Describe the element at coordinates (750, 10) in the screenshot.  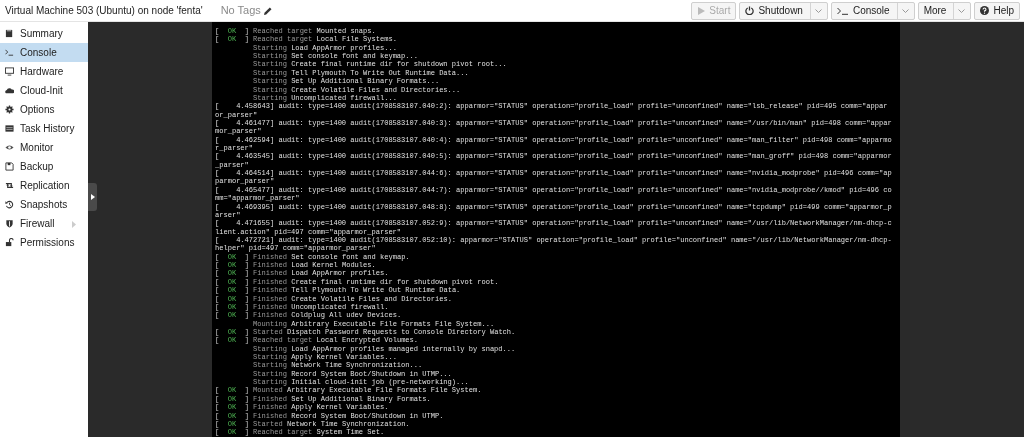
I see `power-icon` at that location.